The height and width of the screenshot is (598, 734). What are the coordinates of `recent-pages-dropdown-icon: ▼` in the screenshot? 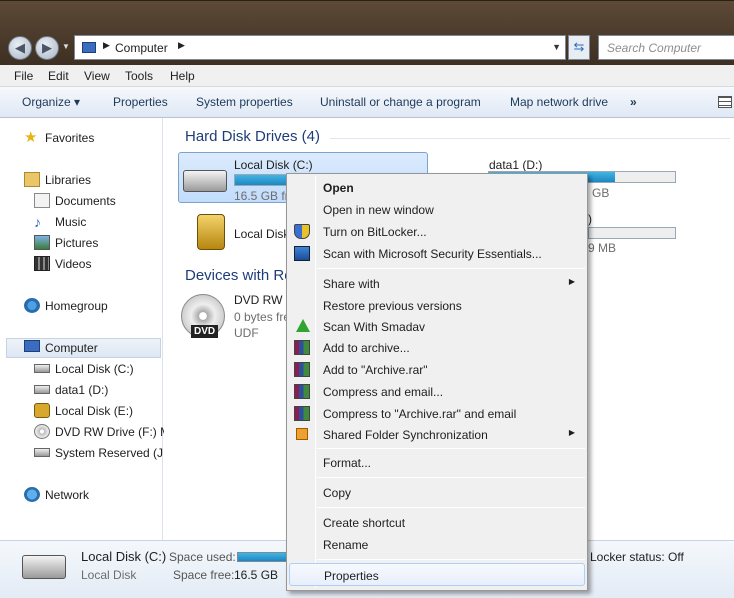 It's located at (66, 46).